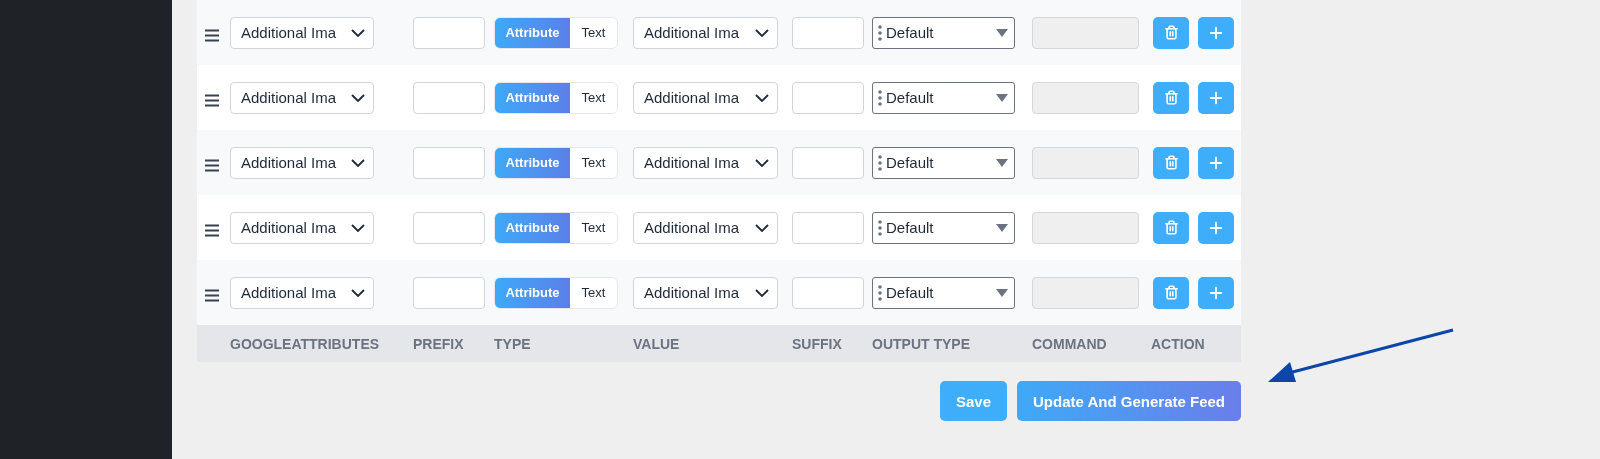 The image size is (1600, 459). Describe the element at coordinates (921, 343) in the screenshot. I see `column-header: OUTPUT TYPE` at that location.